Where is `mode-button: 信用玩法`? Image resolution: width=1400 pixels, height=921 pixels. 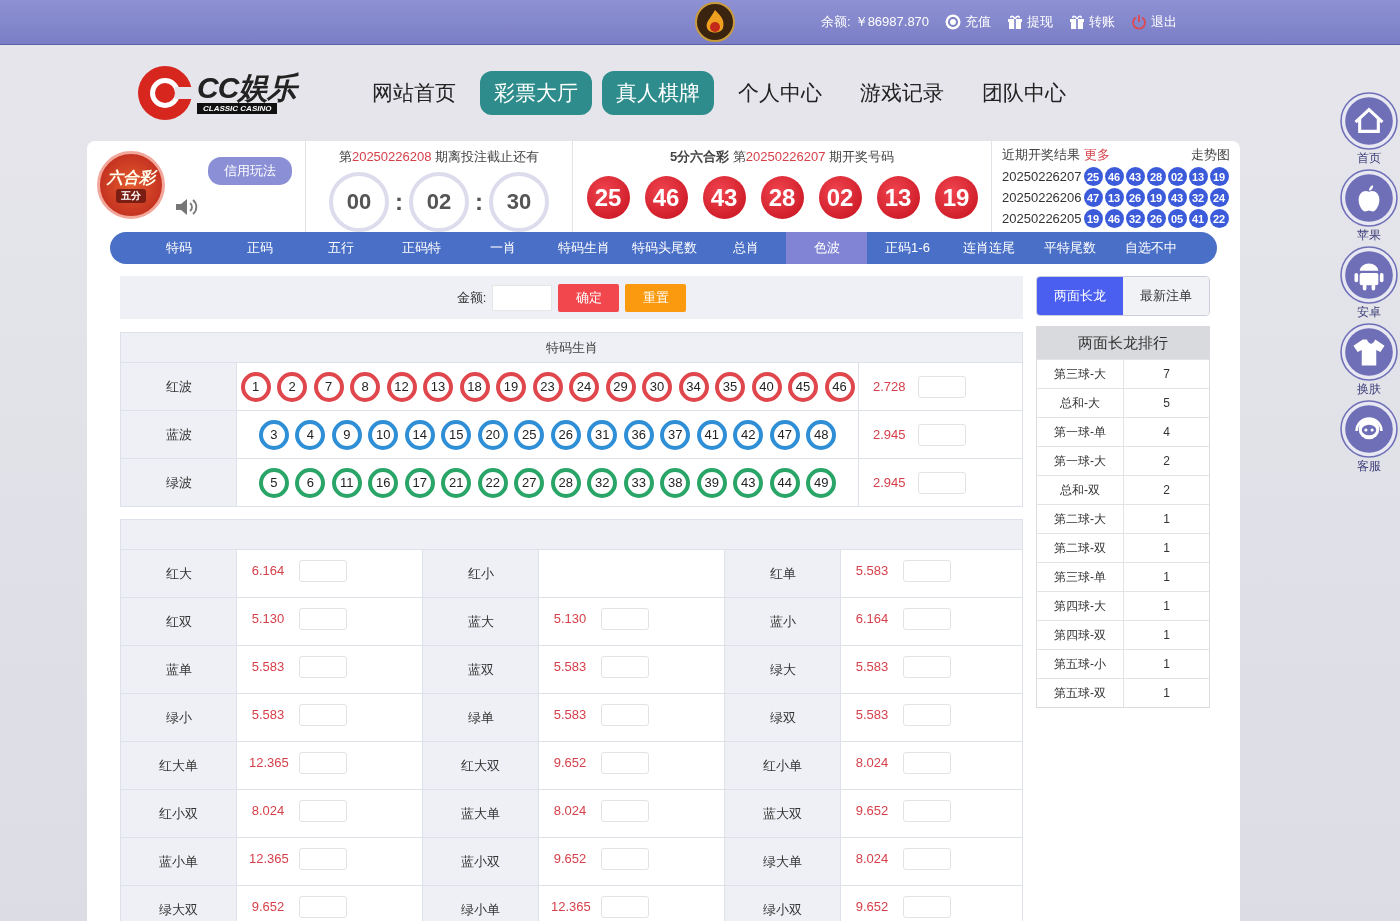
mode-button: 信用玩法 is located at coordinates (250, 171).